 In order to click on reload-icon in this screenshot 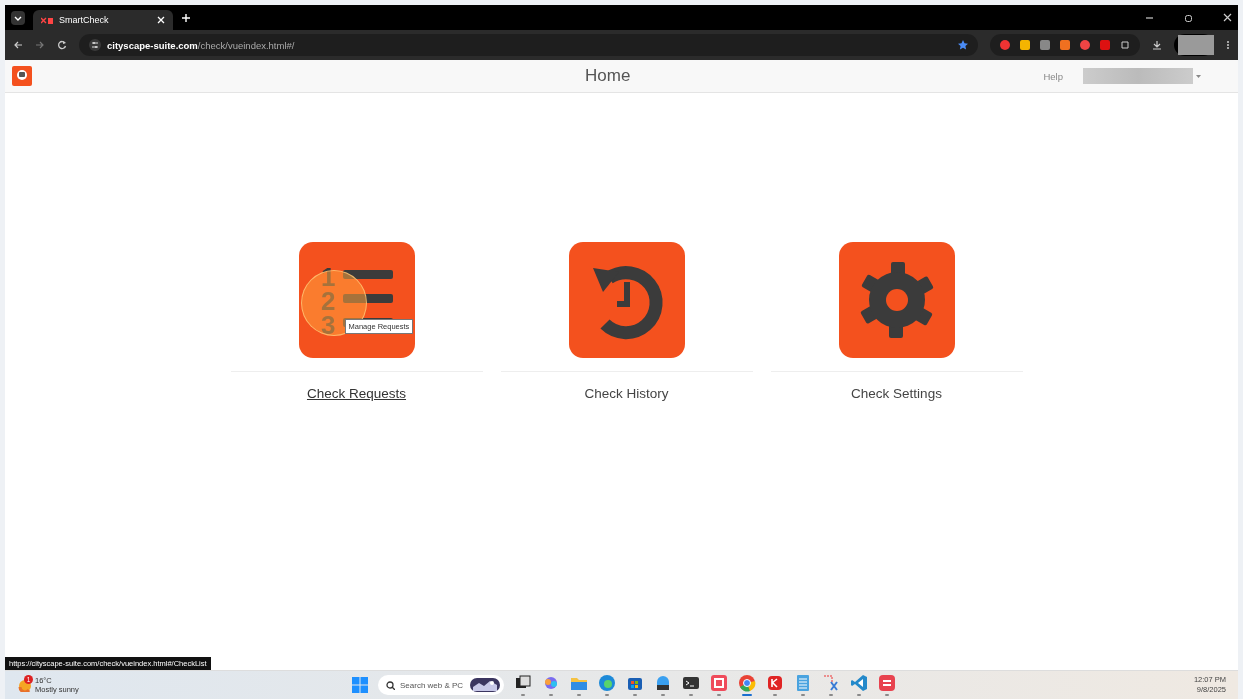, I will do `click(62, 45)`.